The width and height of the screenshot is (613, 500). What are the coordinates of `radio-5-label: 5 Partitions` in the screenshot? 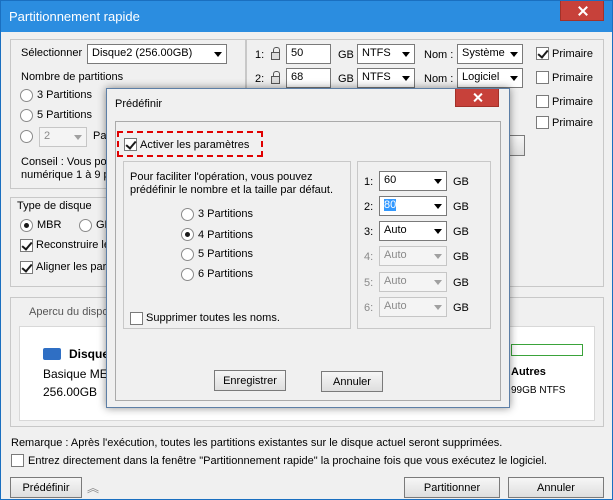 It's located at (65, 115).